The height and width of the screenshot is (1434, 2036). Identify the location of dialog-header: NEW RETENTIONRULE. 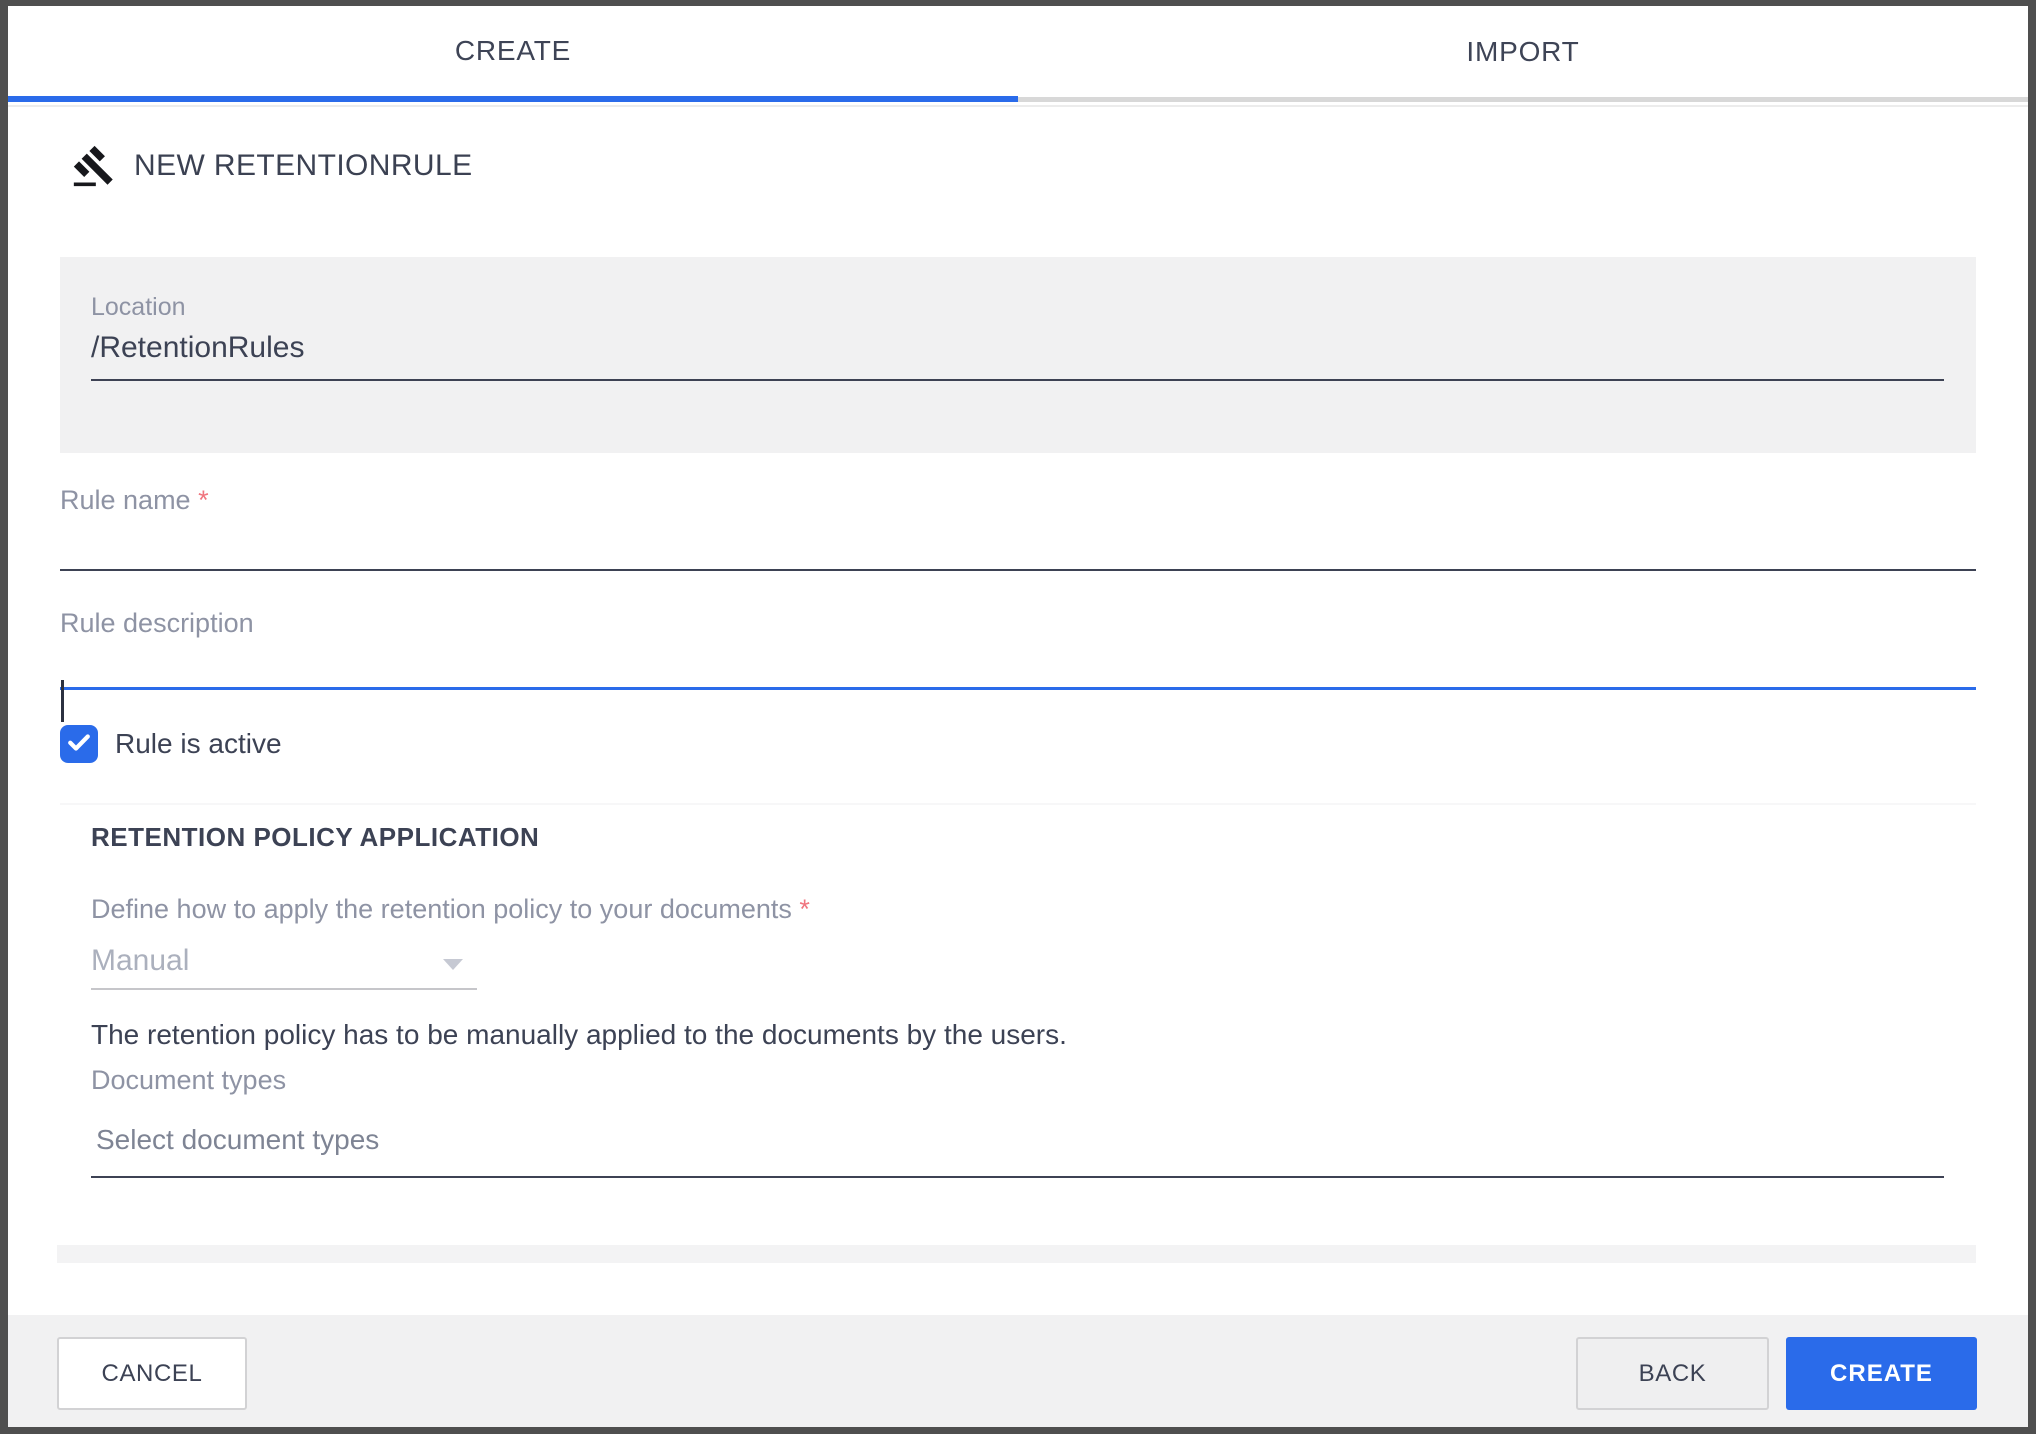
(272, 166).